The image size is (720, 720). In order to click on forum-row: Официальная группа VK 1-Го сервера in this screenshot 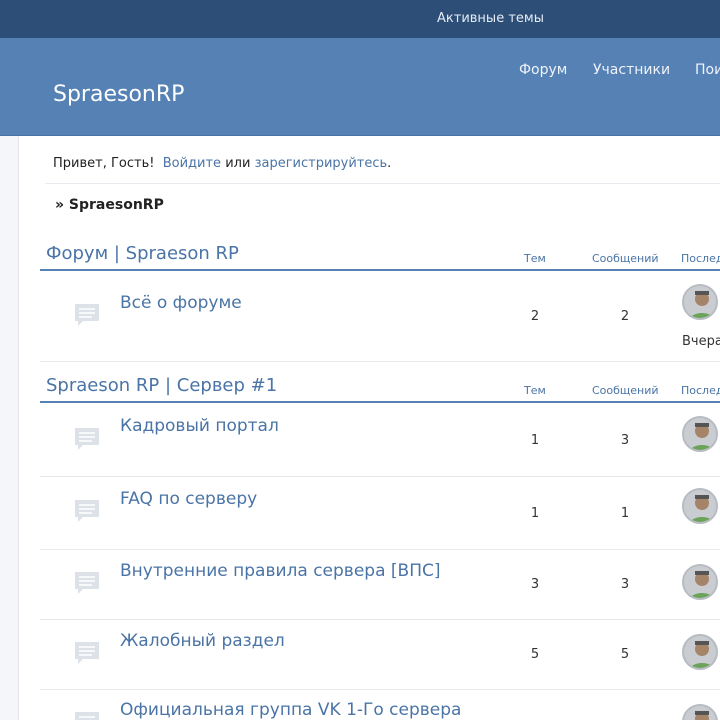, I will do `click(380, 705)`.